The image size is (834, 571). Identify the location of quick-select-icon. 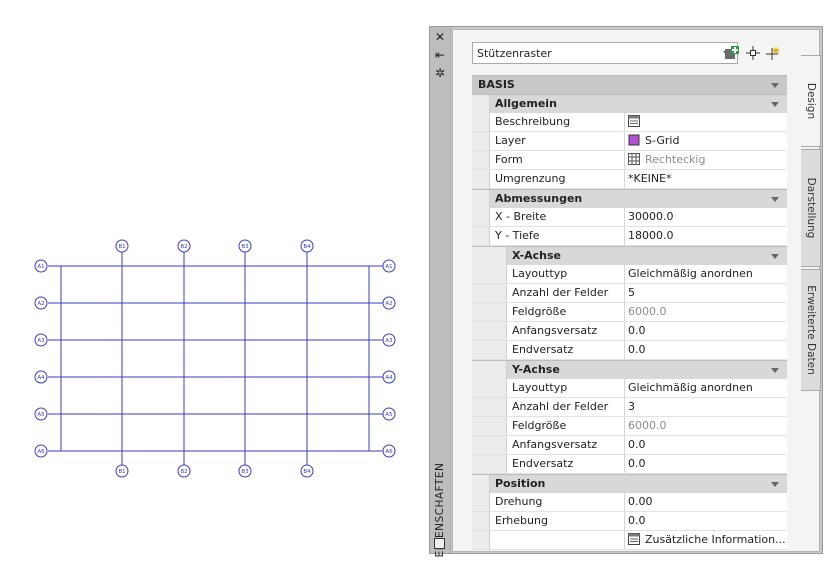
(774, 53).